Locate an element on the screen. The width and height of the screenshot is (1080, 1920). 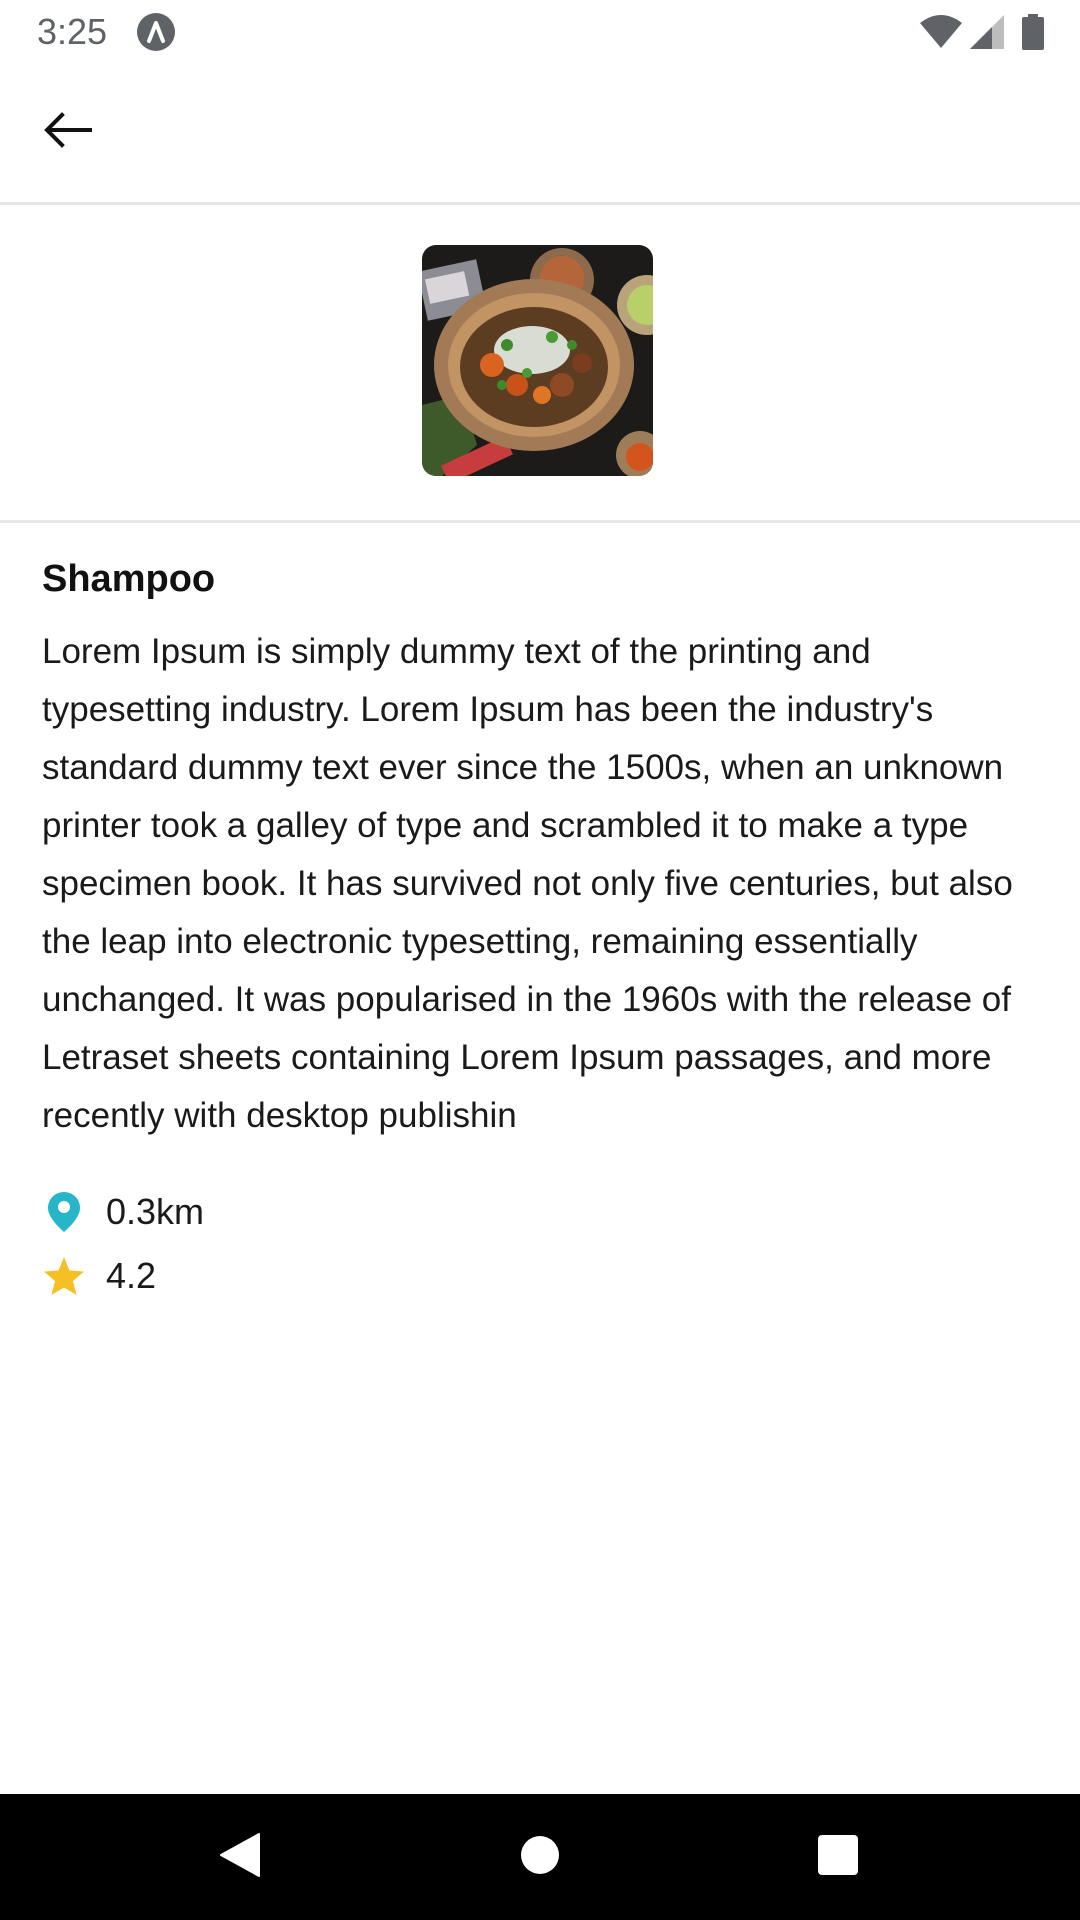
nav-back-icon is located at coordinates (240, 1857).